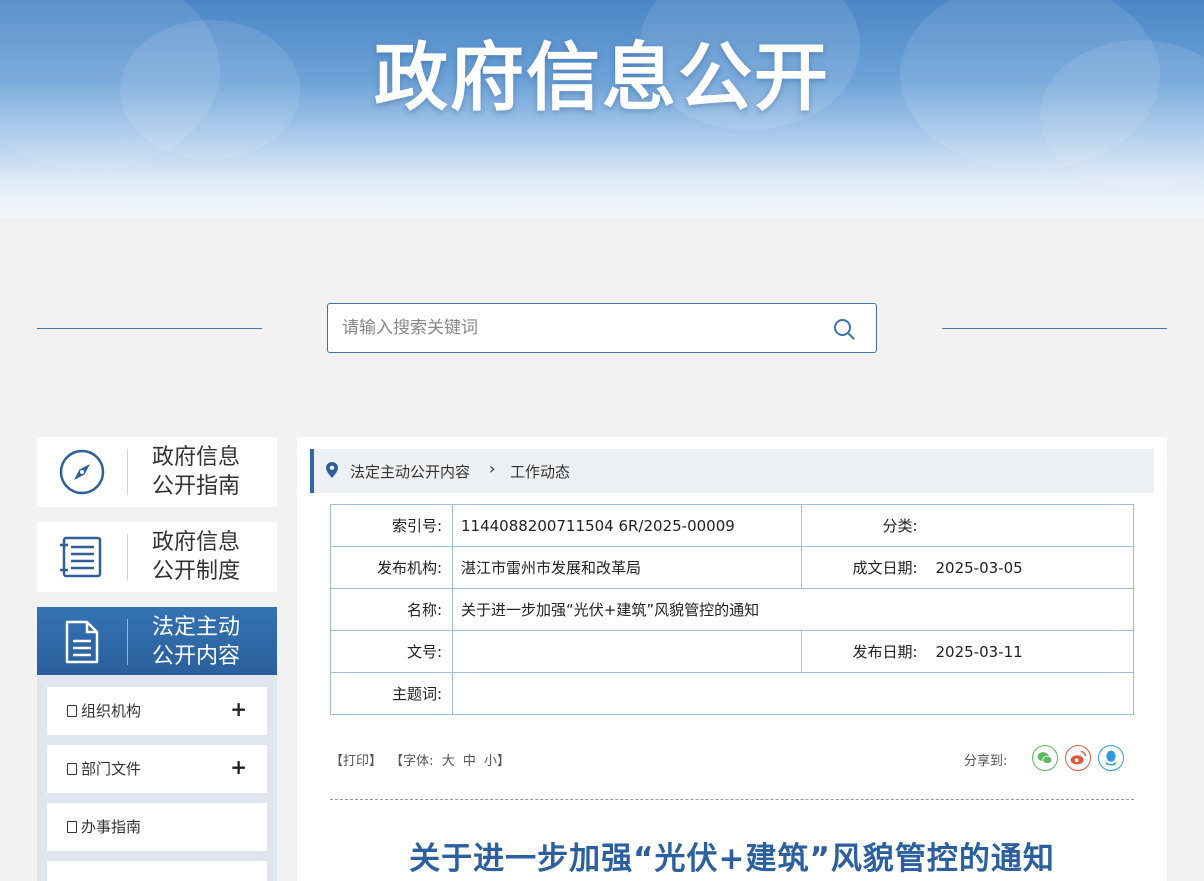 This screenshot has width=1204, height=881. I want to click on sub-nav-label: 部门文件, so click(111, 769).